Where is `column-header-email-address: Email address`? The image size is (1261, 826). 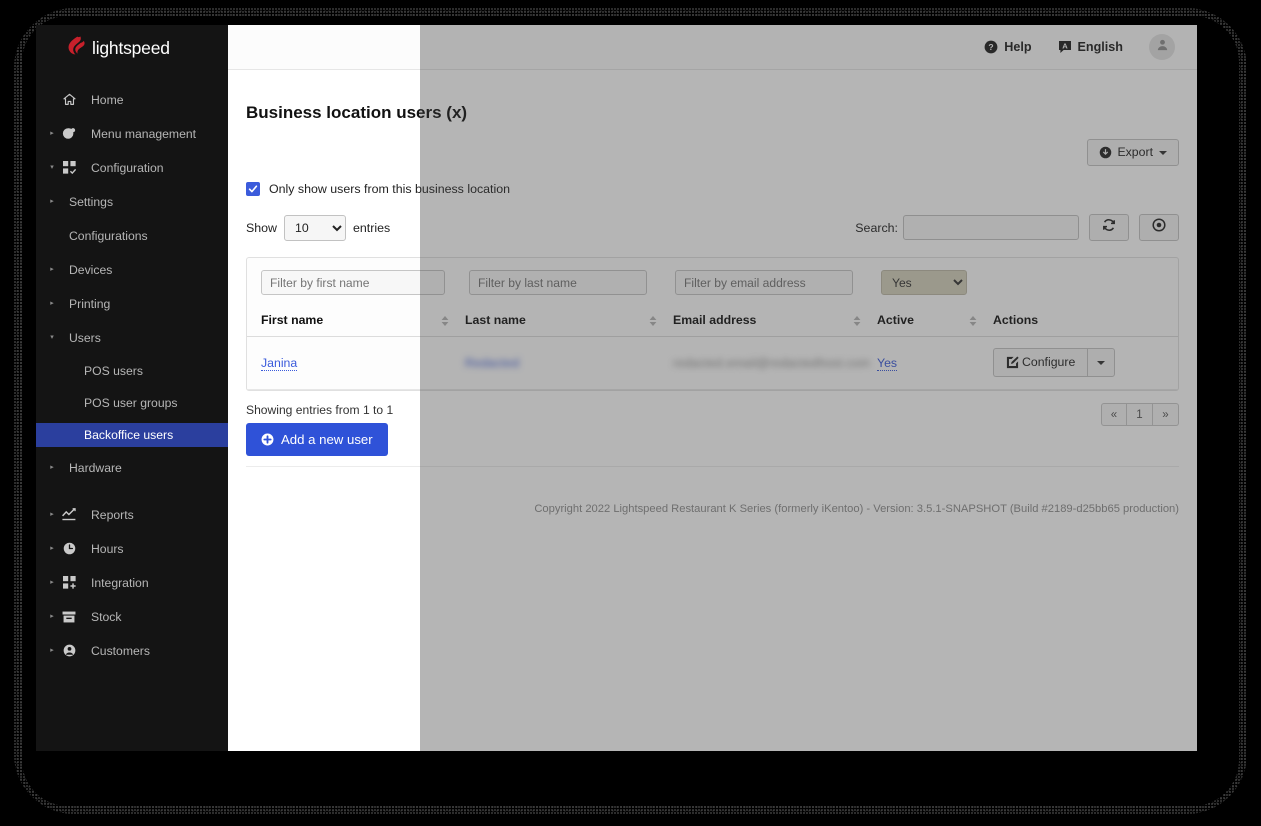 column-header-email-address: Email address is located at coordinates (775, 321).